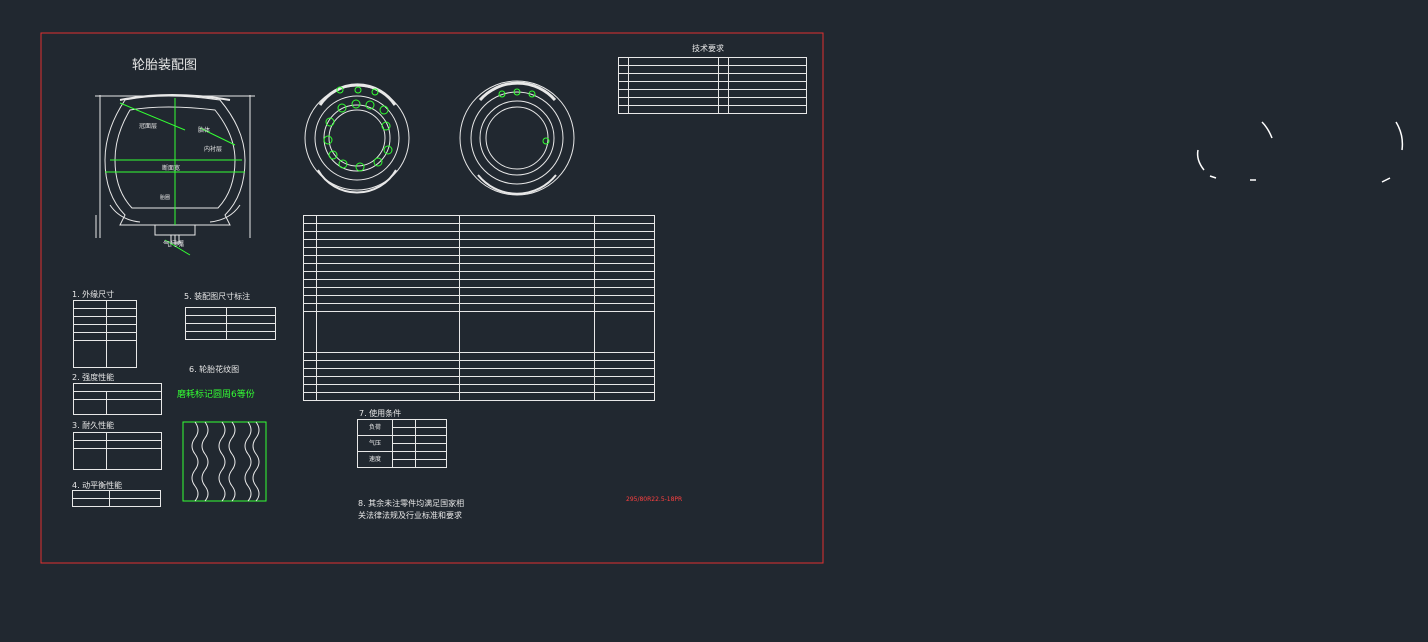  I want to click on section-strength: 2. 强度性能, so click(93, 377).